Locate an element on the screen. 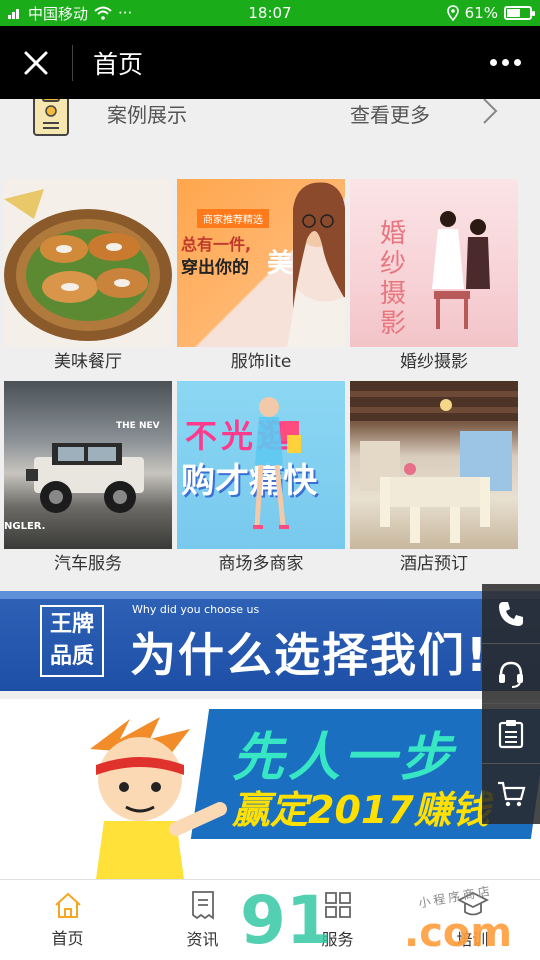 This screenshot has height=960, width=540. tab-news: 资讯 is located at coordinates (202, 920).